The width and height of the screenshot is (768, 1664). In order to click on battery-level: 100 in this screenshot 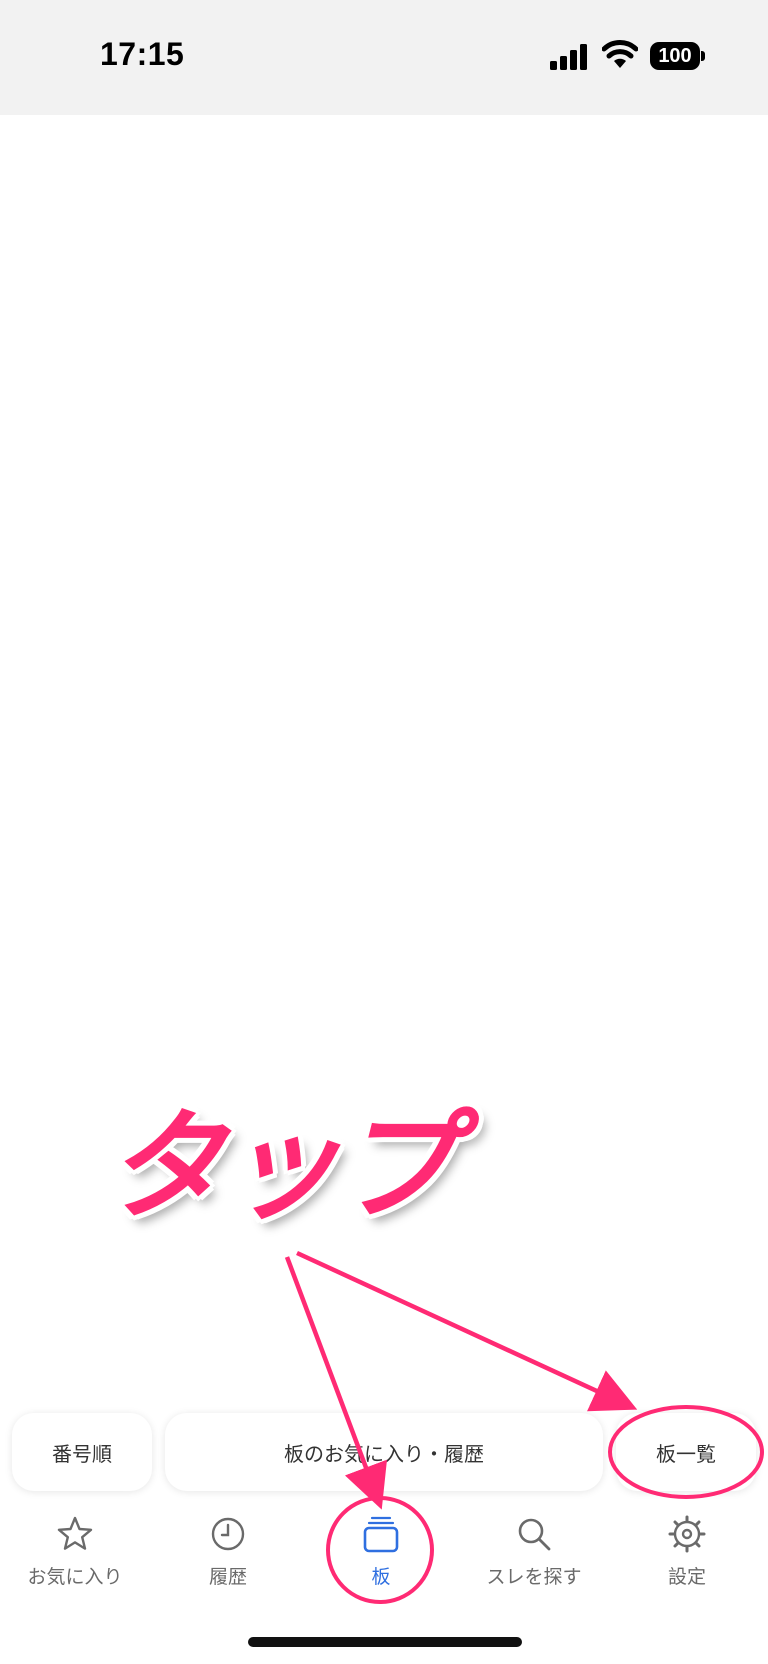, I will do `click(675, 56)`.